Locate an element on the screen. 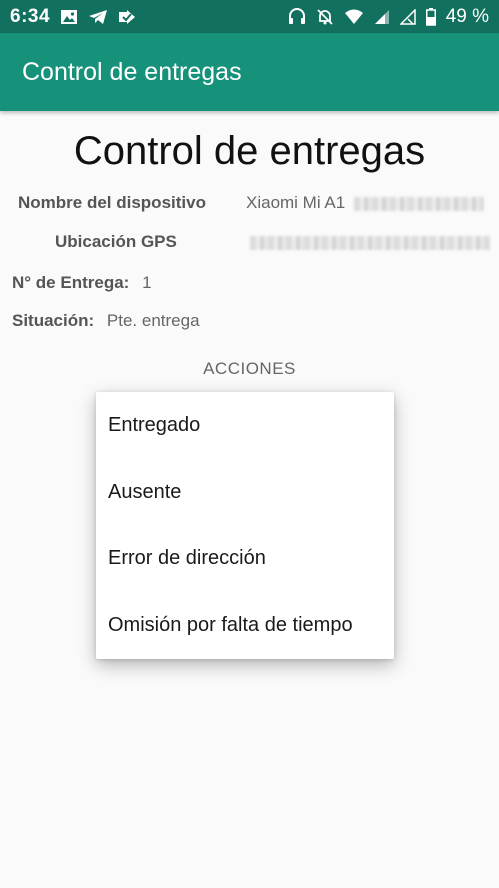 This screenshot has width=499, height=888. headphones-icon is located at coordinates (297, 16).